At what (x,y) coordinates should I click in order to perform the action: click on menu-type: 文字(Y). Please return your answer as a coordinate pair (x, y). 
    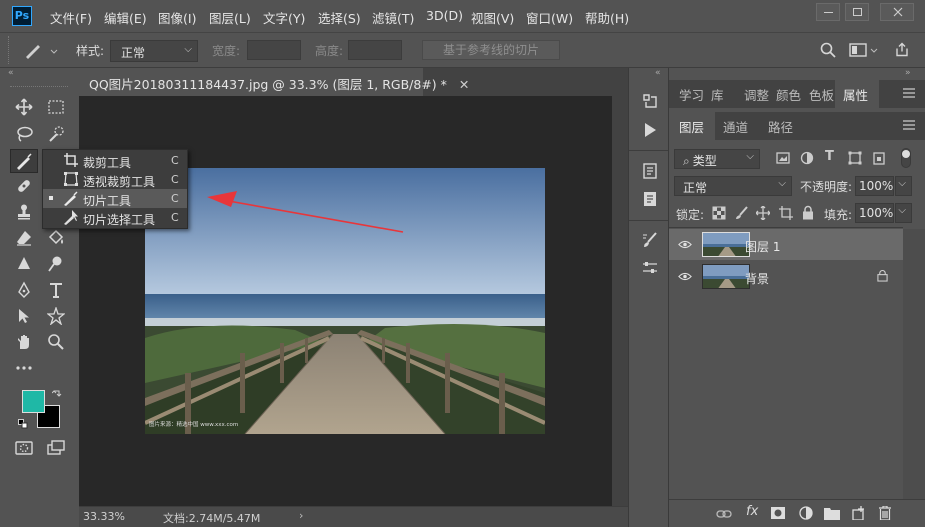
    Looking at the image, I should click on (284, 17).